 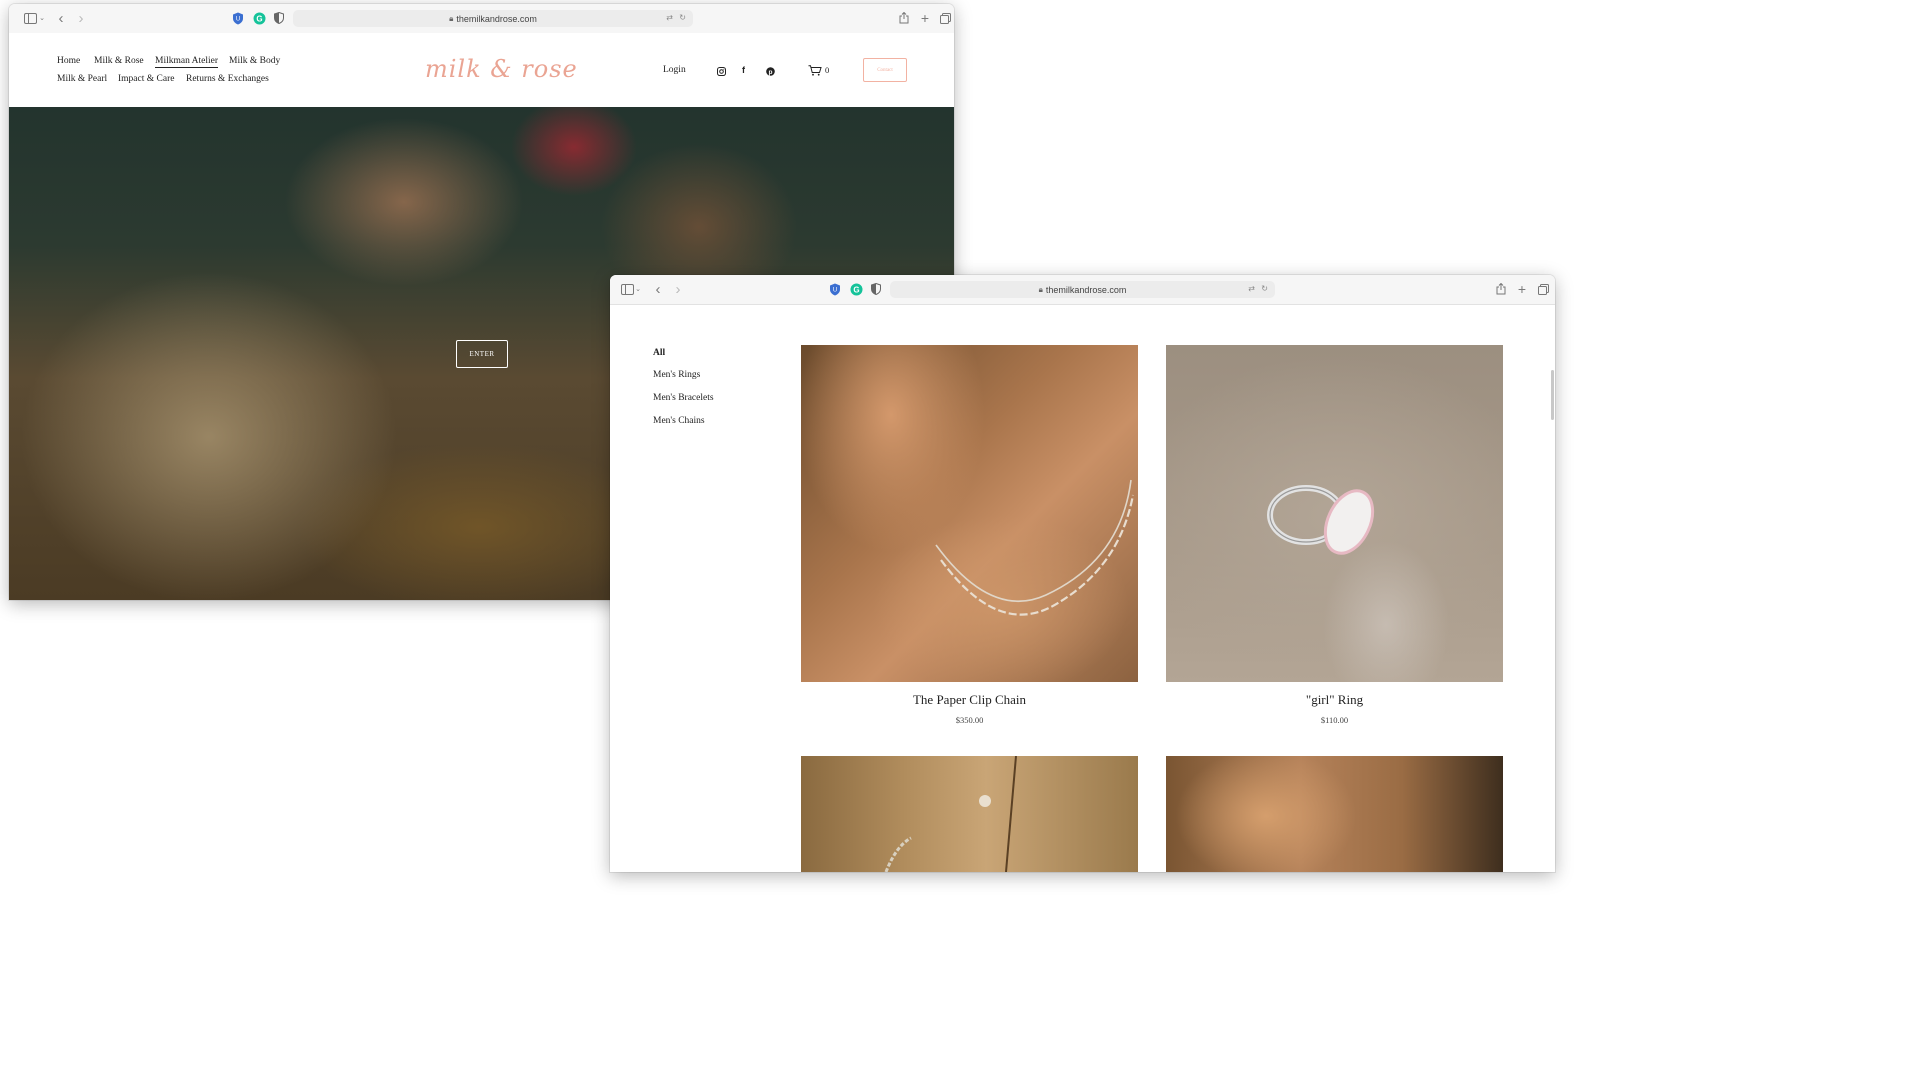 I want to click on nav-impact-and-care: Impact & Care, so click(x=146, y=79).